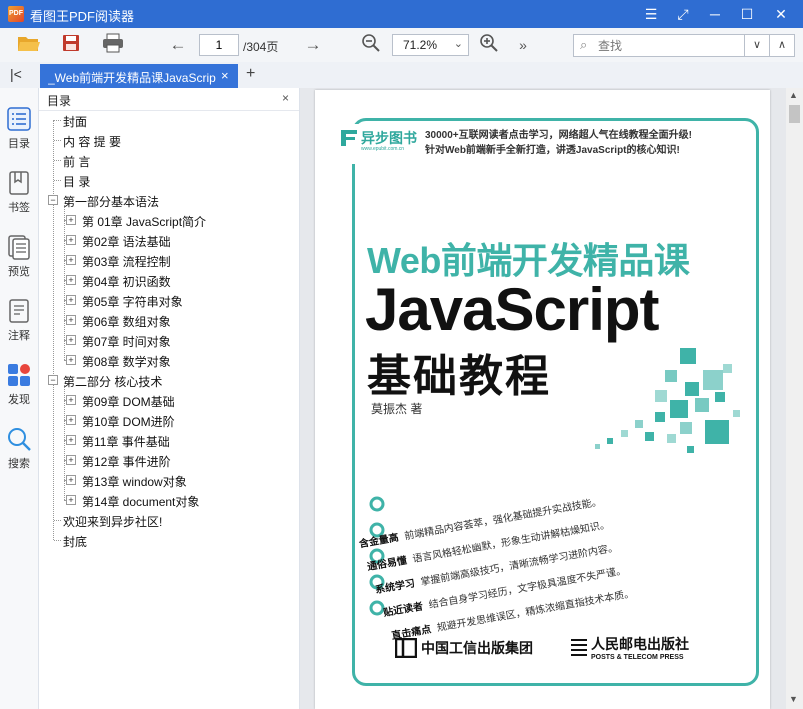  I want to click on title-bar: PDF 看图王PDF阅读器 ☰ ⤢ ─ ☐ ✕, so click(401, 14).